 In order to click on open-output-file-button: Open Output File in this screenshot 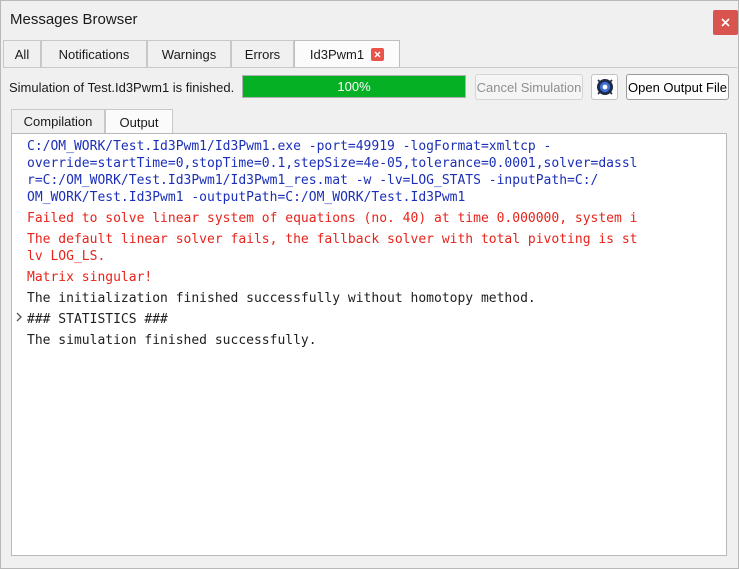, I will do `click(677, 87)`.